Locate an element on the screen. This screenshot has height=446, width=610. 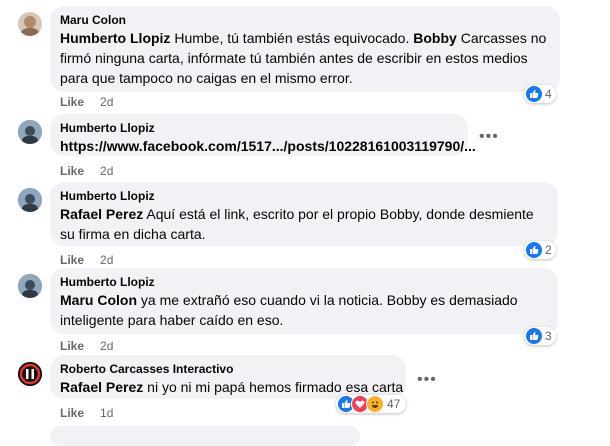
comment-text-part: ni yo ni mi papá hemos firmado esa carta is located at coordinates (273, 387).